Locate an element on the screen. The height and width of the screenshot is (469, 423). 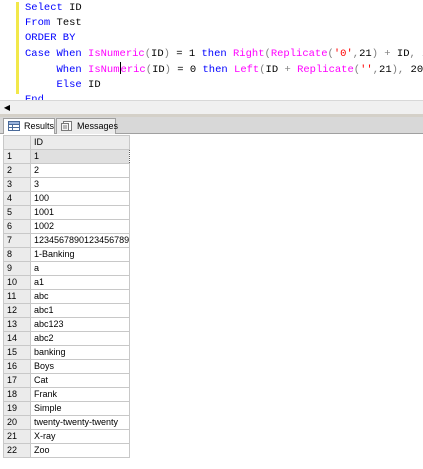
scroll-left-arrow-icon: ◀ is located at coordinates (7, 107).